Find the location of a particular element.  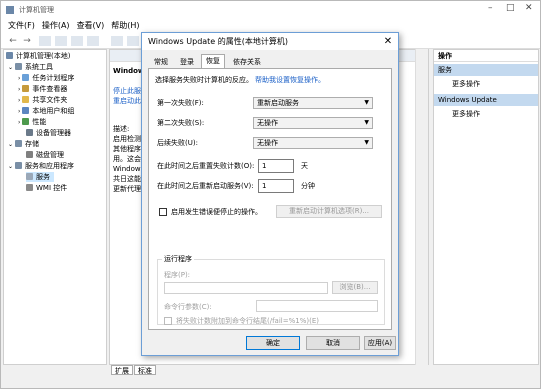

view-icon is located at coordinates (93, 41).